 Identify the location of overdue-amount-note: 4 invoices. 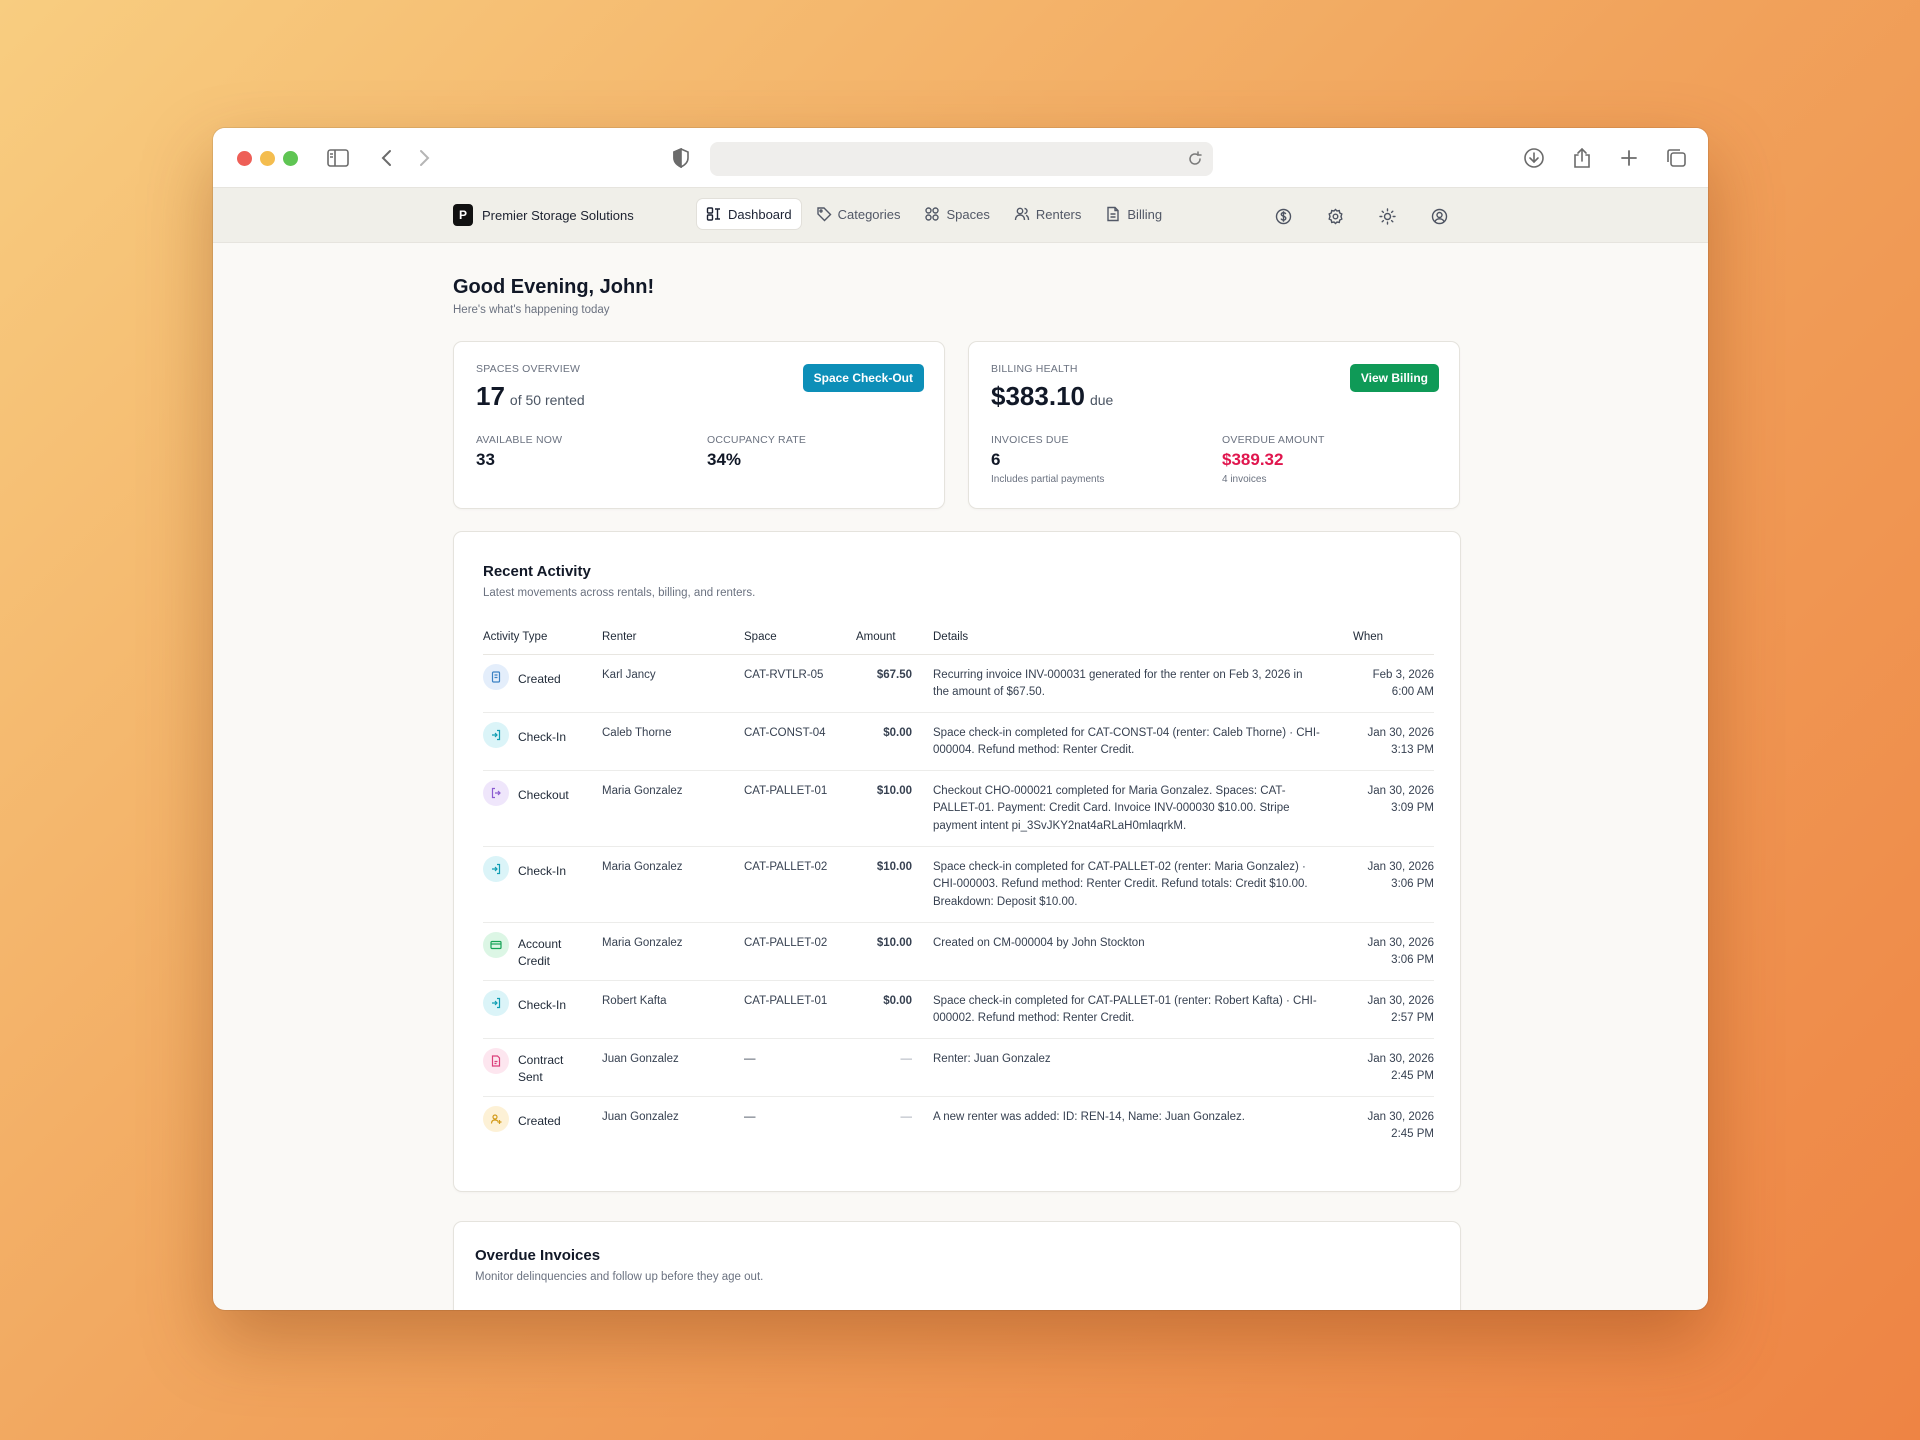
(1244, 479).